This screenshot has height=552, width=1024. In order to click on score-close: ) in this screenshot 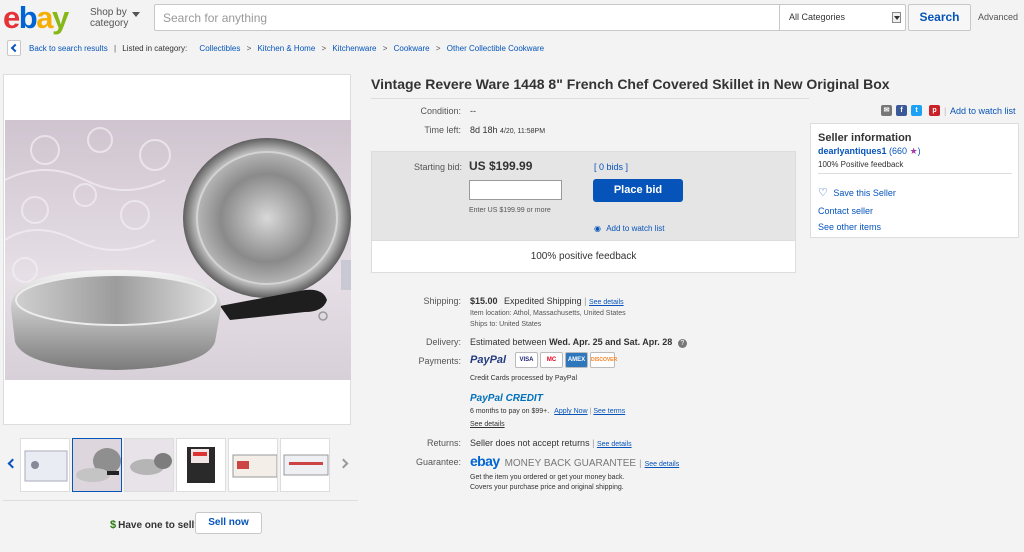, I will do `click(919, 151)`.